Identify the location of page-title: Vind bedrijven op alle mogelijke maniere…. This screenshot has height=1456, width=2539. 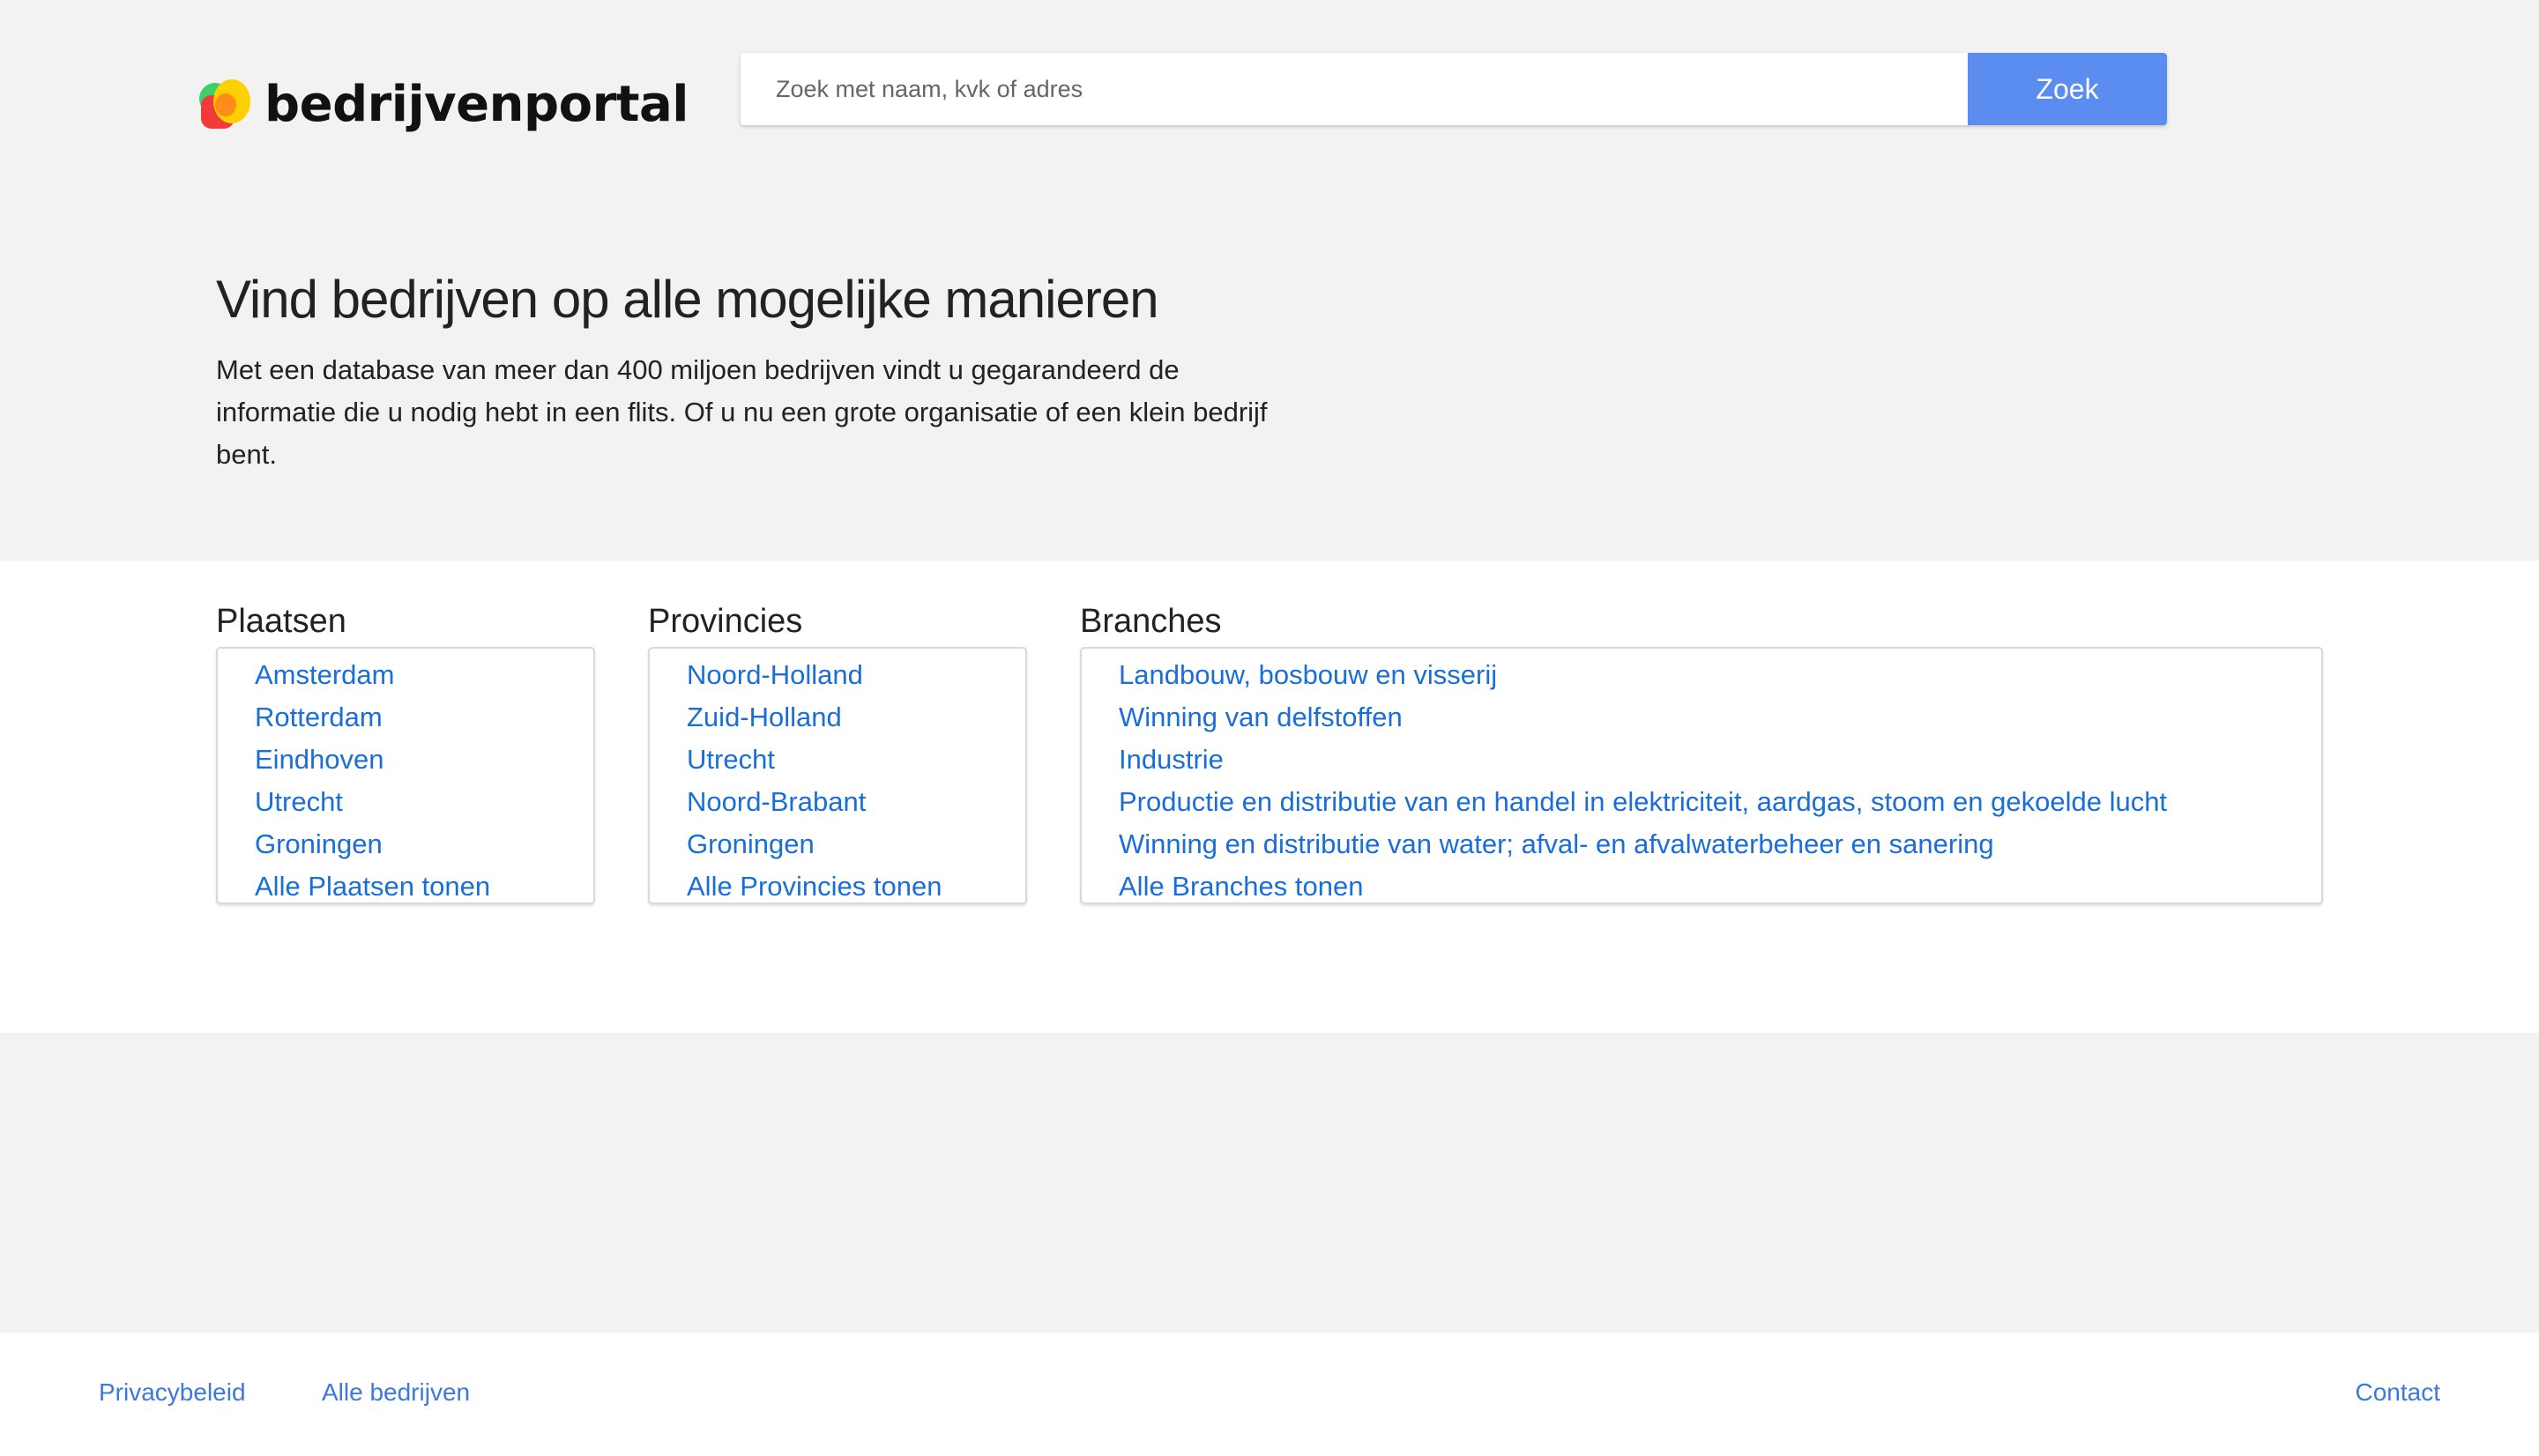
(687, 299).